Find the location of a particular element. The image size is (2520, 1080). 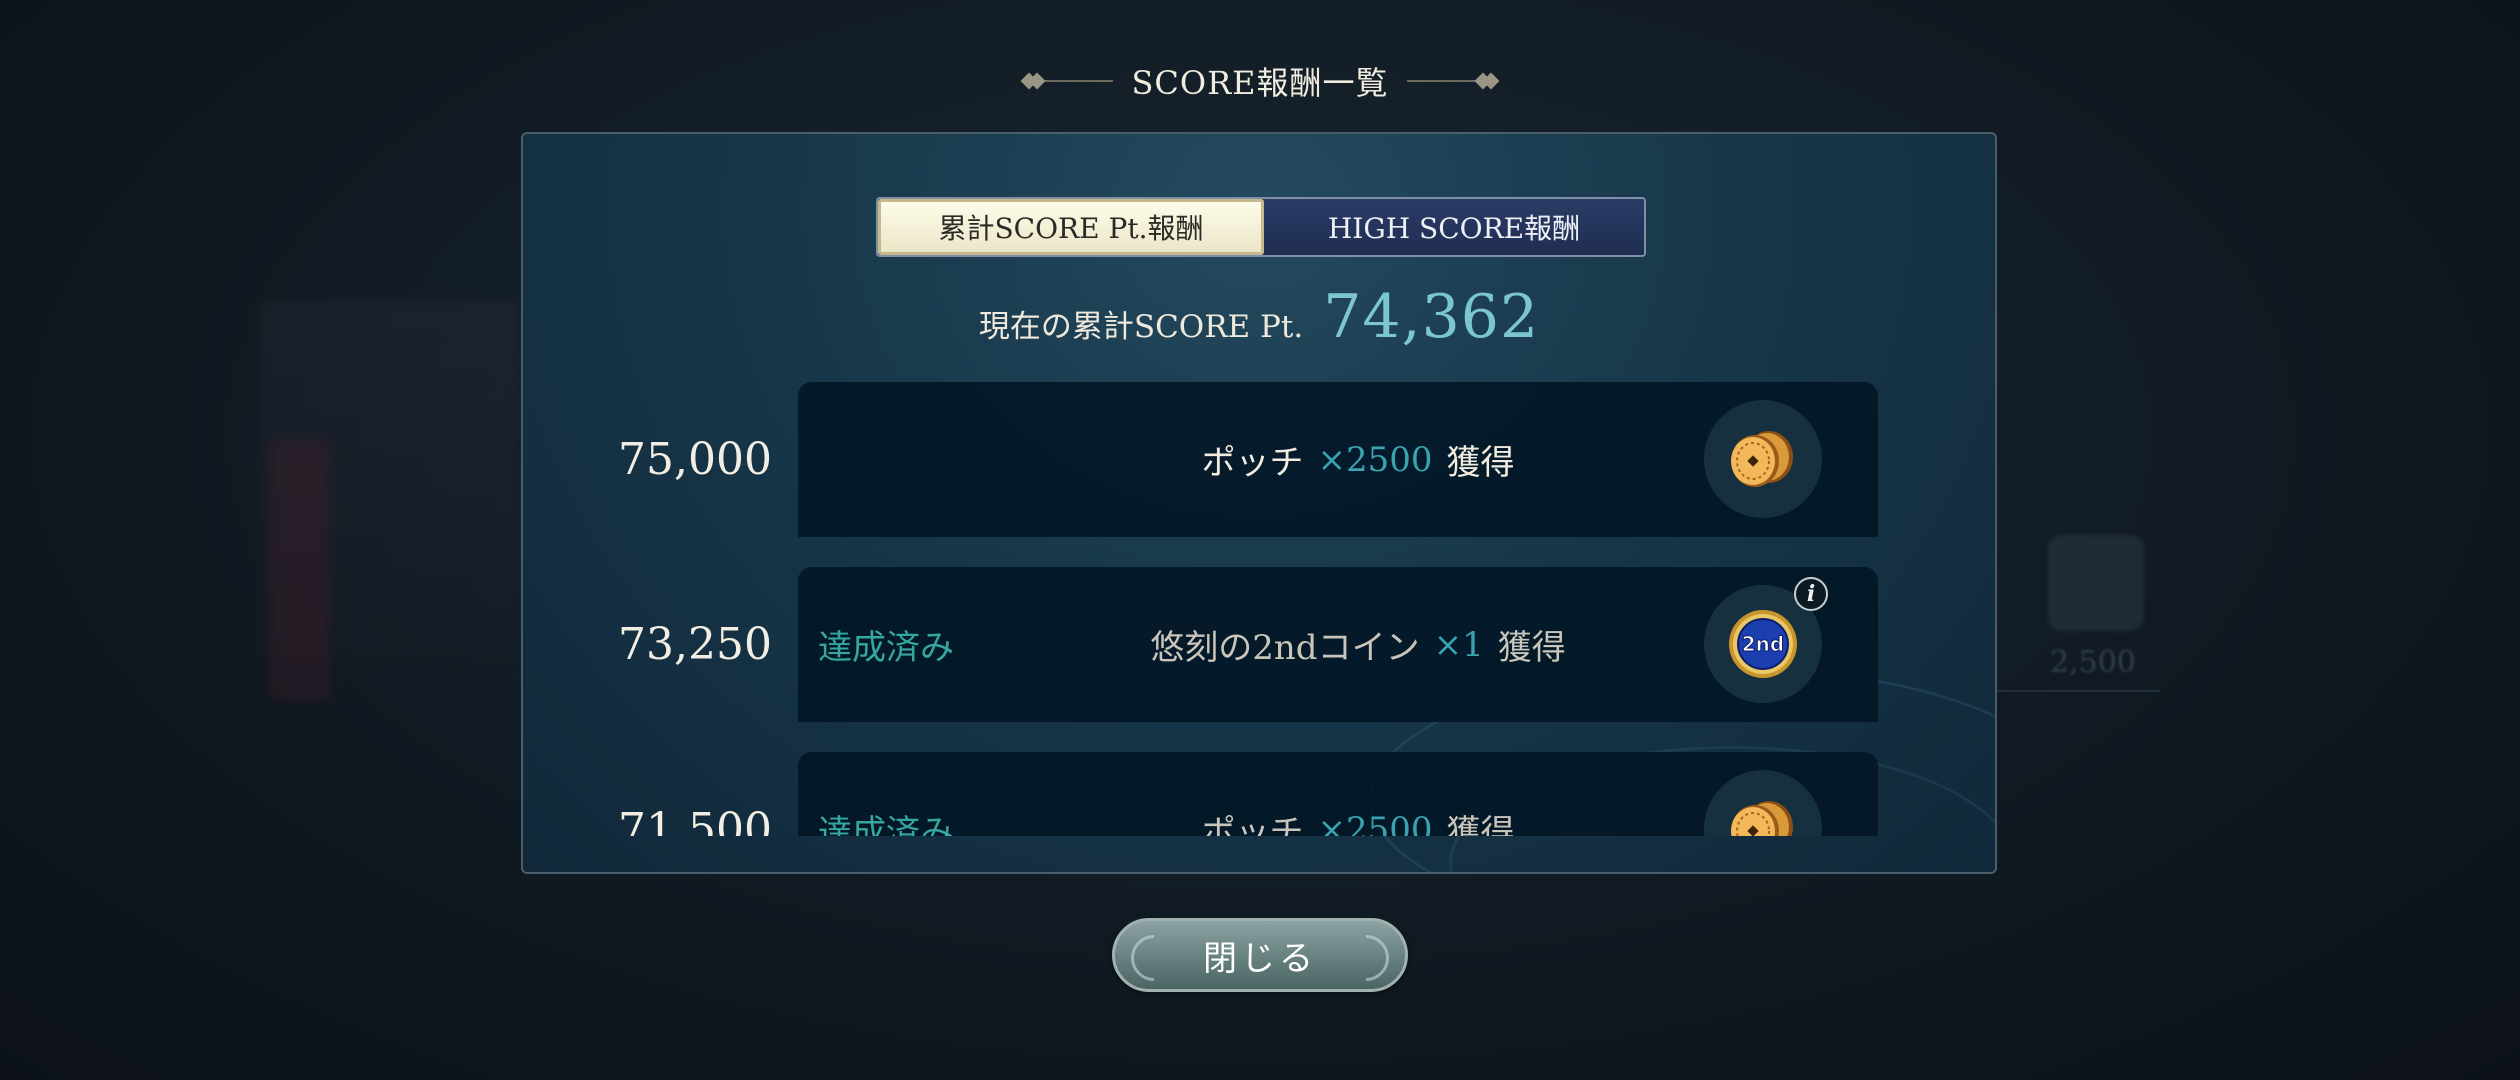

reward-row: 71,500 達成済み ポッチ ×2500 獲得 is located at coordinates (1259, 794).